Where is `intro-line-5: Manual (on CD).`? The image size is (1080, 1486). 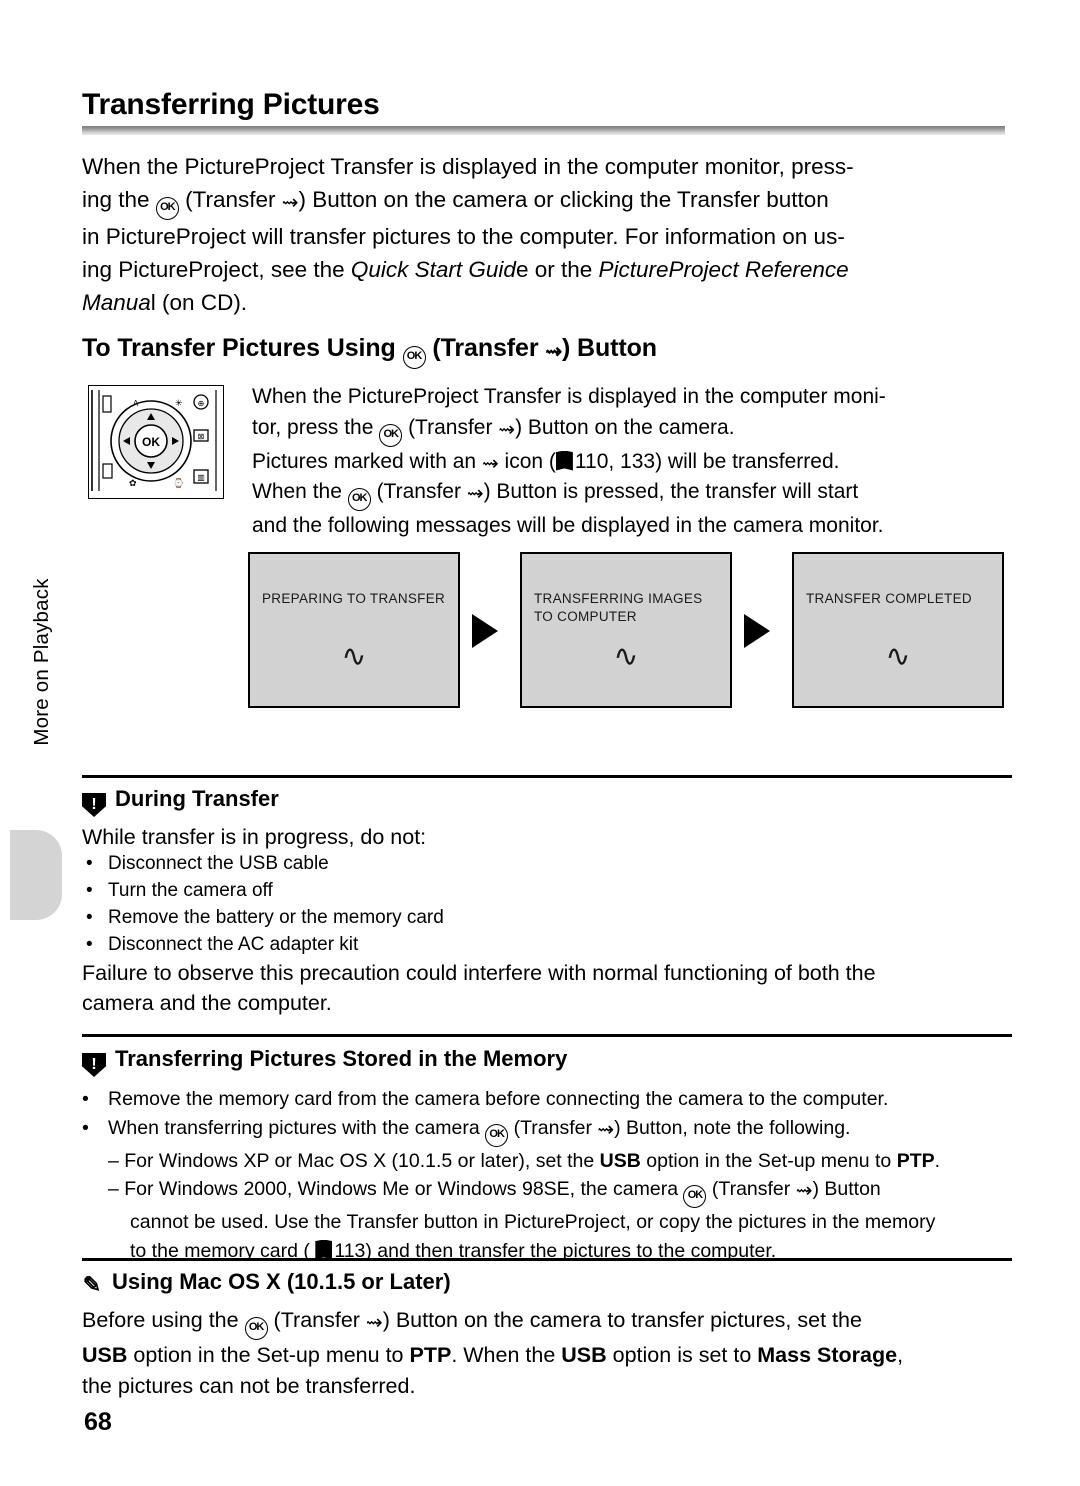
intro-line-5: Manual (on CD). is located at coordinates (165, 302).